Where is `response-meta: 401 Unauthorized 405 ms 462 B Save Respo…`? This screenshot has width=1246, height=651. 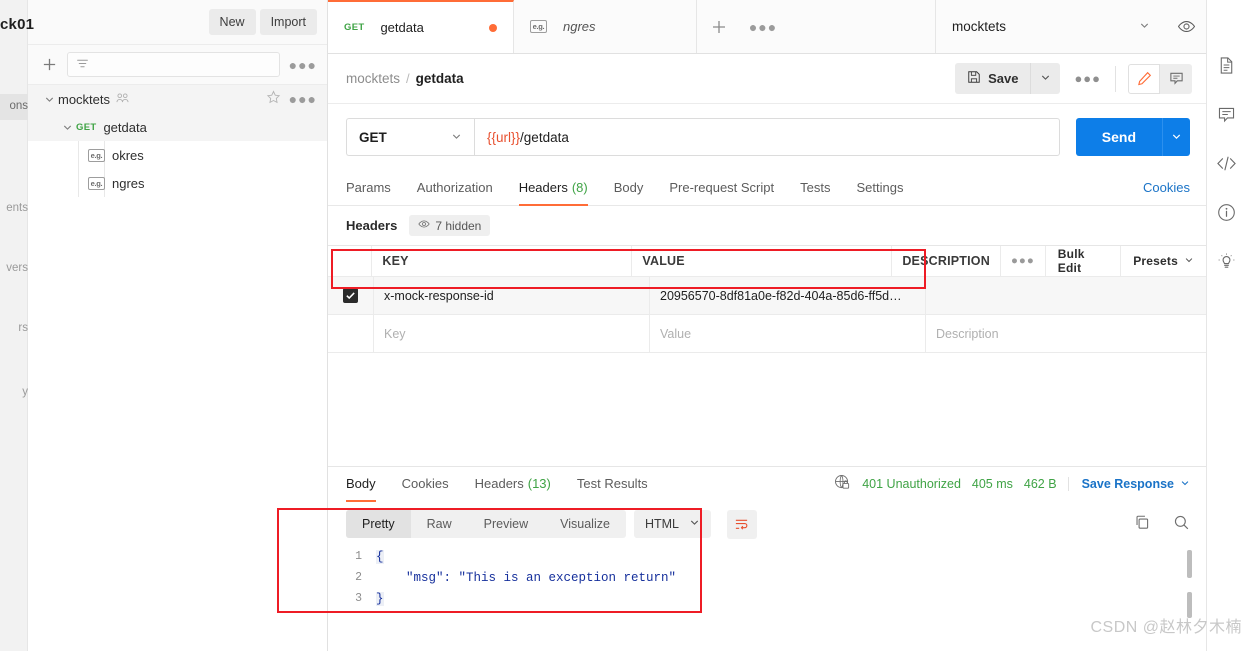
response-meta: 401 Unauthorized 405 ms 462 B Save Respo… is located at coordinates (1012, 484).